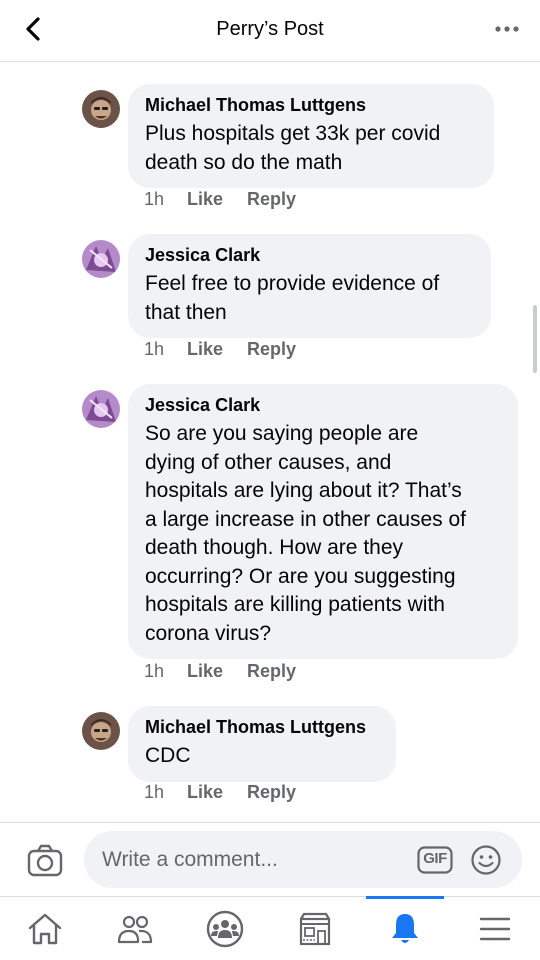 This screenshot has height=960, width=540. Describe the element at coordinates (247, 859) in the screenshot. I see `comment-input` at that location.